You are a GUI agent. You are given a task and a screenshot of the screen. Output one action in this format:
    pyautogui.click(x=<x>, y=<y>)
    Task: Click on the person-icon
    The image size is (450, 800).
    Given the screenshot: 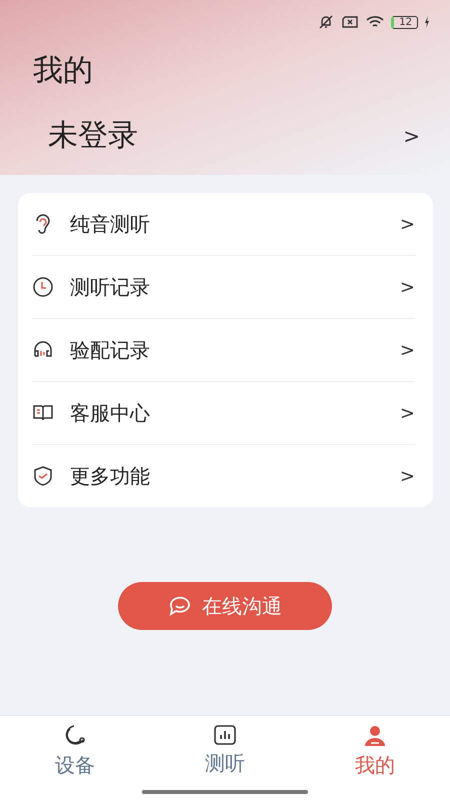 What is the action you would take?
    pyautogui.click(x=375, y=736)
    